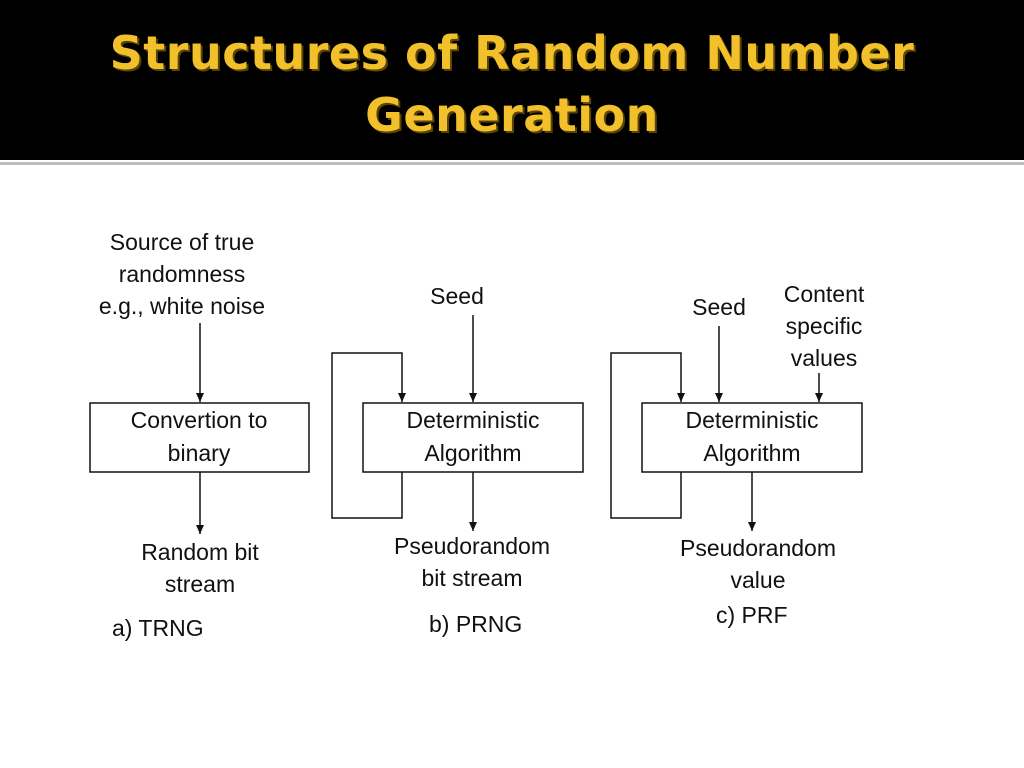 This screenshot has height=768, width=1024. What do you see at coordinates (752, 615) in the screenshot?
I see `prf-caption: c) PRF` at bounding box center [752, 615].